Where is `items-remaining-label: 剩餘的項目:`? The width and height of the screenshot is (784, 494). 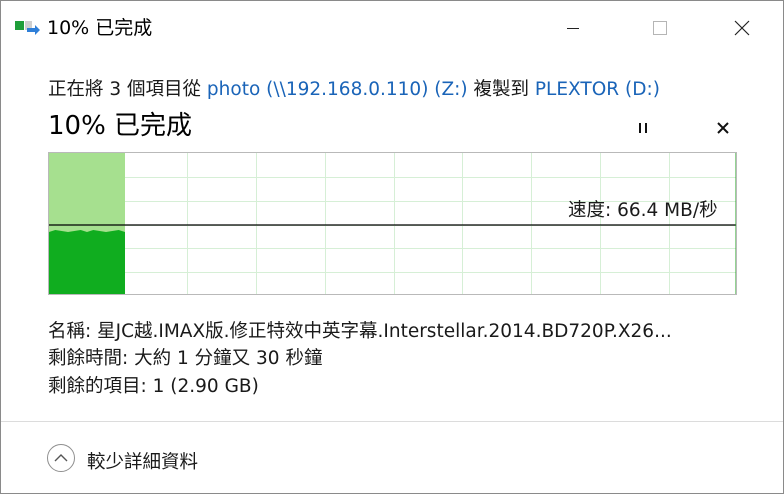
items-remaining-label: 剩餘的項目: is located at coordinates (97, 386).